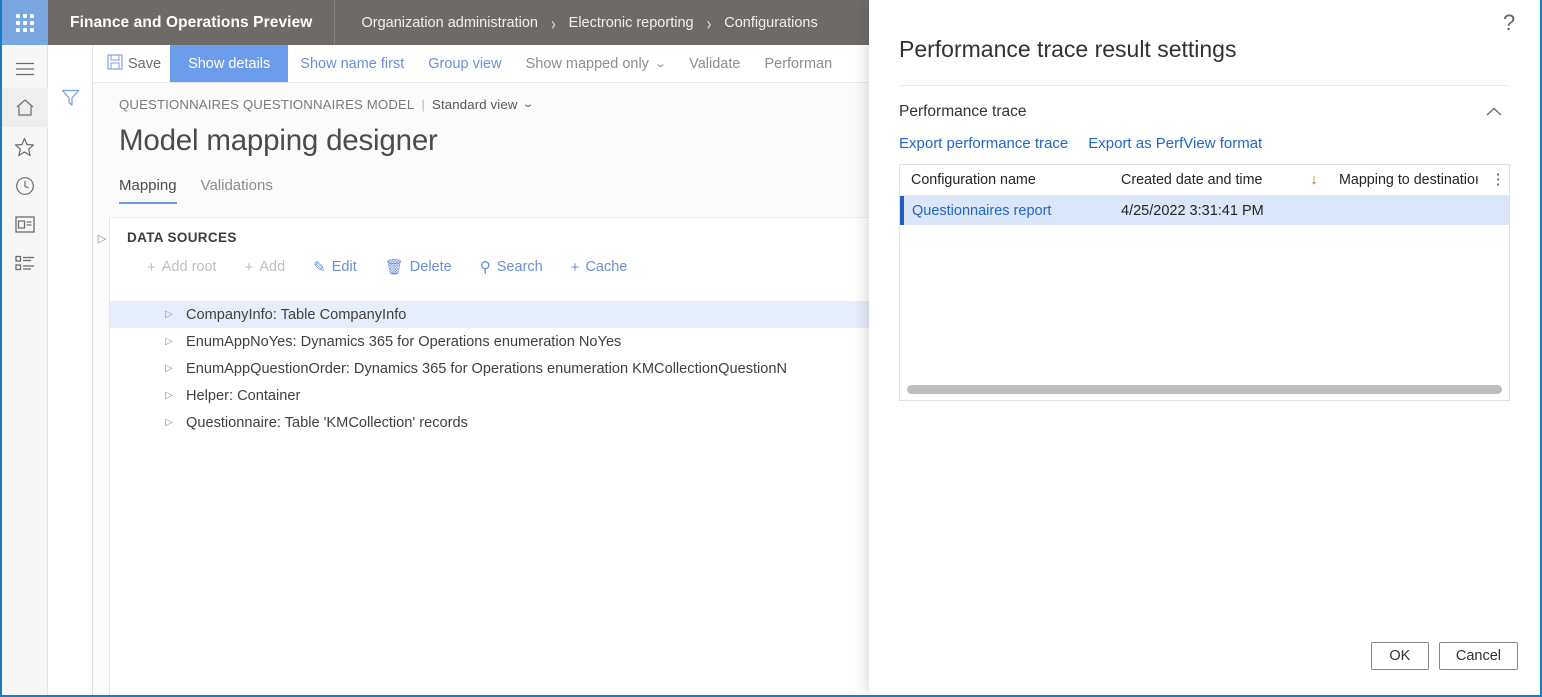 The width and height of the screenshot is (1542, 697). Describe the element at coordinates (319, 267) in the screenshot. I see `pencil-icon: ✎` at that location.